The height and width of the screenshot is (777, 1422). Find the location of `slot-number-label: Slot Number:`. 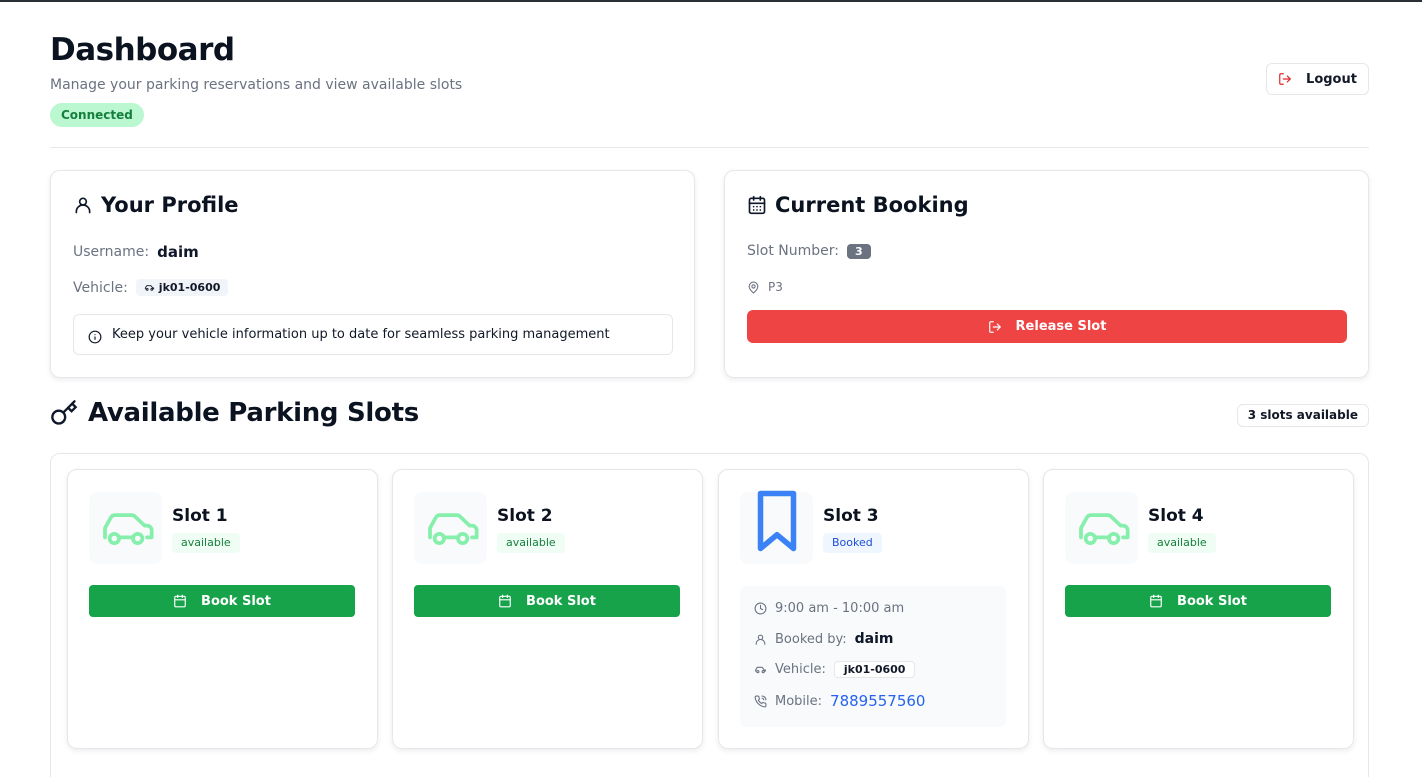

slot-number-label: Slot Number: is located at coordinates (793, 251).